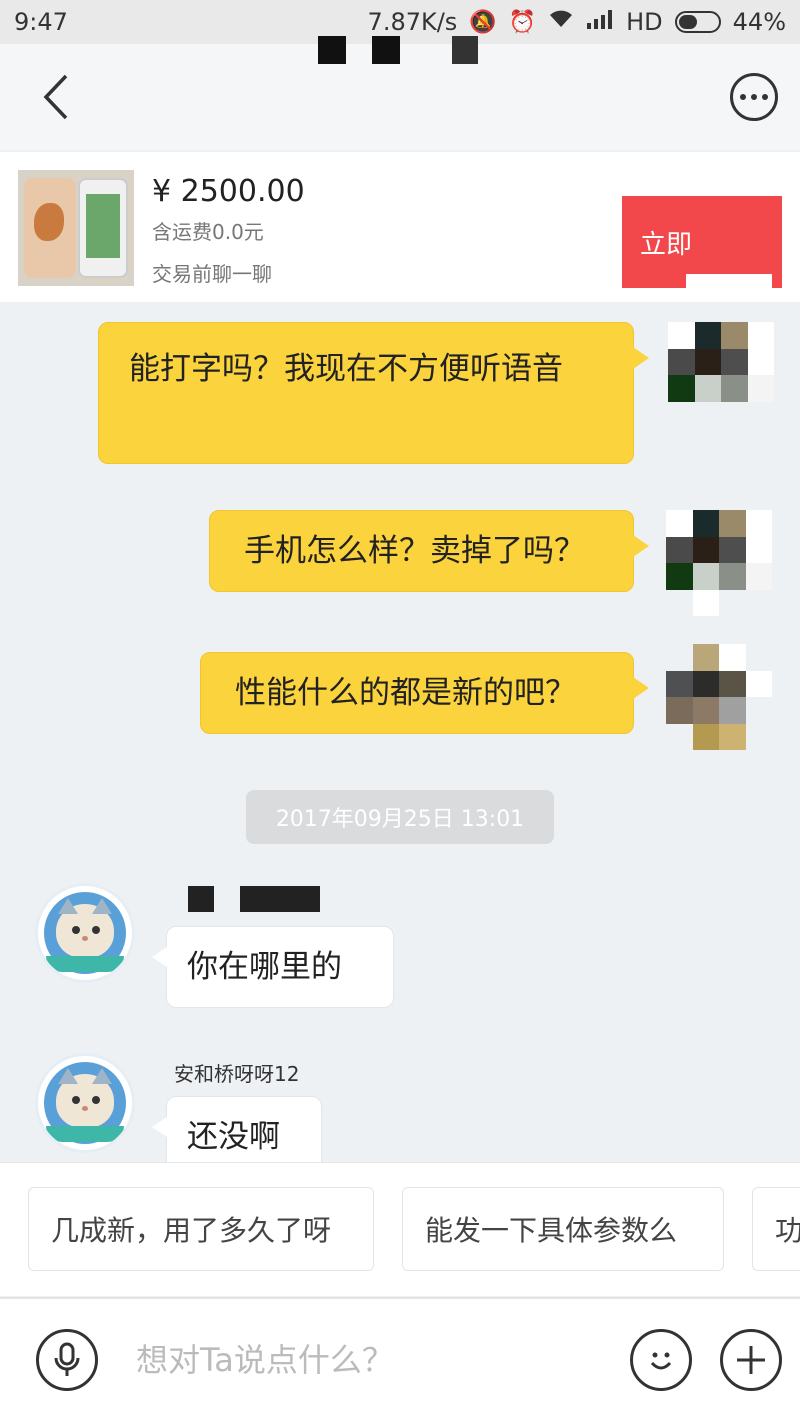 This screenshot has width=800, height=1422. What do you see at coordinates (561, 22) in the screenshot?
I see `wifi-icon` at bounding box center [561, 22].